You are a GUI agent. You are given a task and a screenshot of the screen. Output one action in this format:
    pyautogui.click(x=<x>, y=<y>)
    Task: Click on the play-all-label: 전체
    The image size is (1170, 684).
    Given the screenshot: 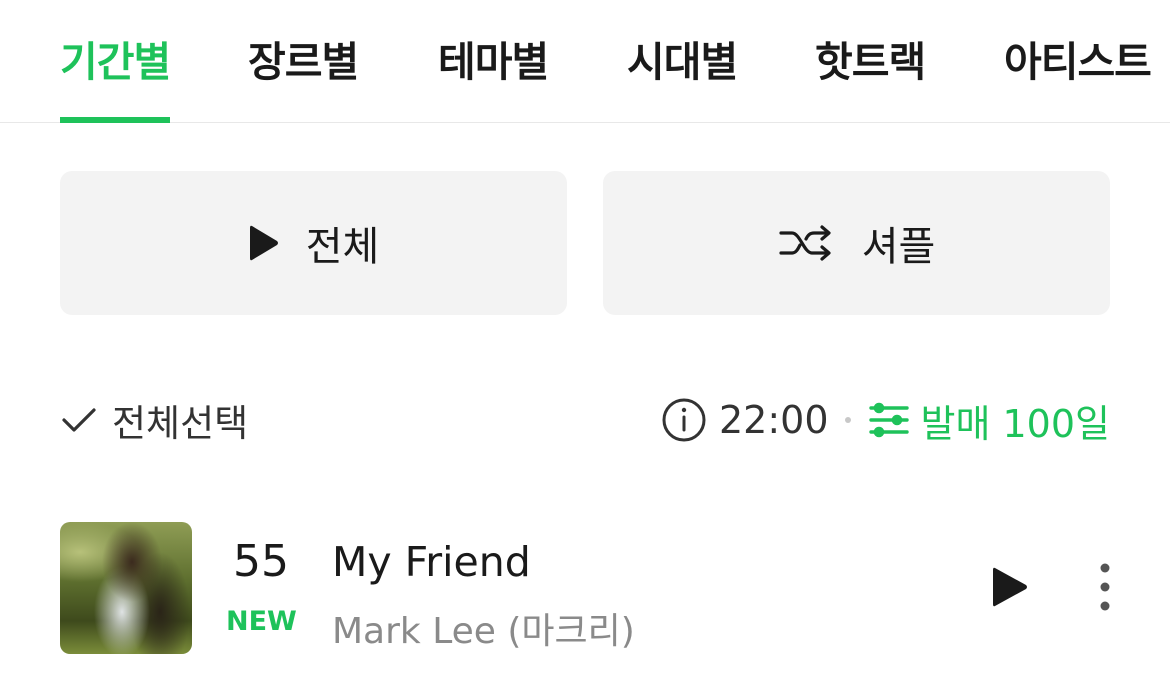 What is the action you would take?
    pyautogui.click(x=342, y=247)
    